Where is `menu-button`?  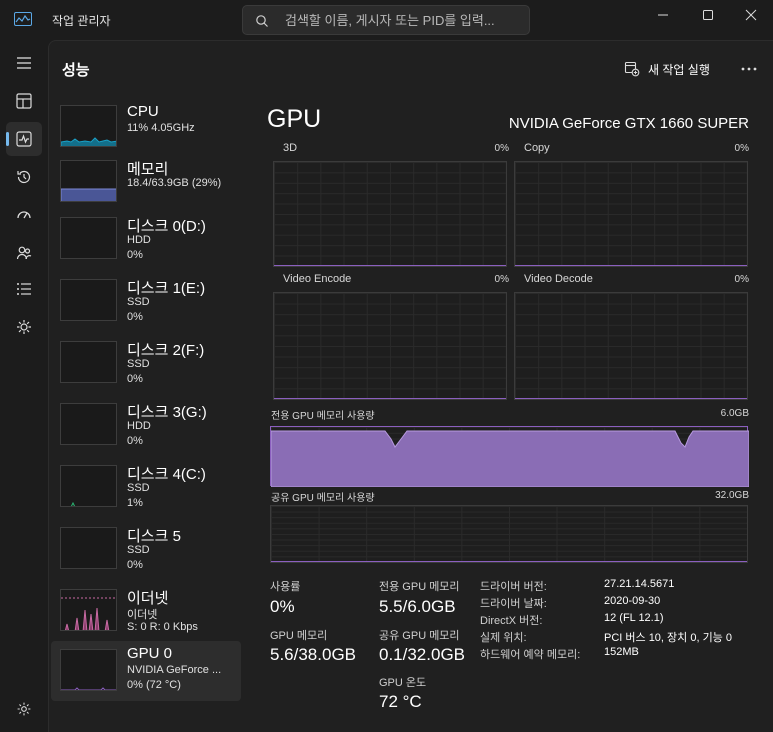
menu-button is located at coordinates (24, 63).